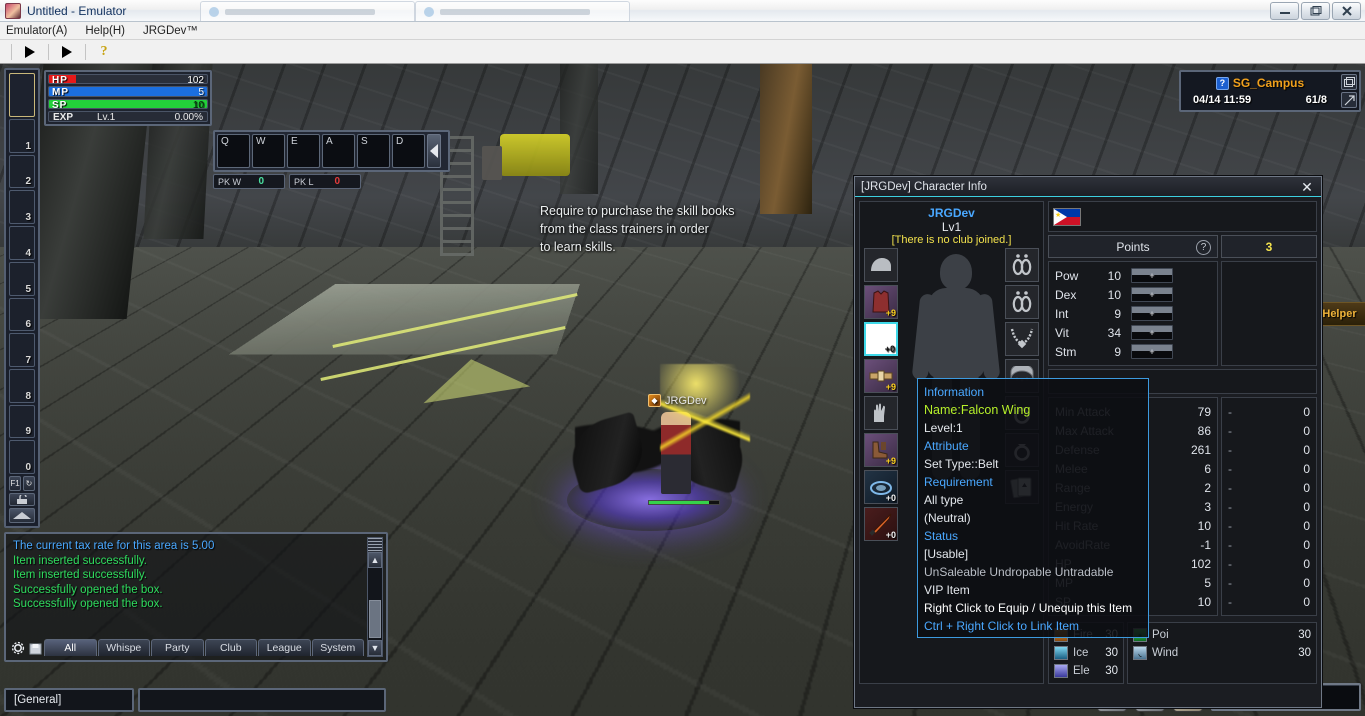 This screenshot has height=716, width=1365. I want to click on detail-value: -1, so click(1205, 544).